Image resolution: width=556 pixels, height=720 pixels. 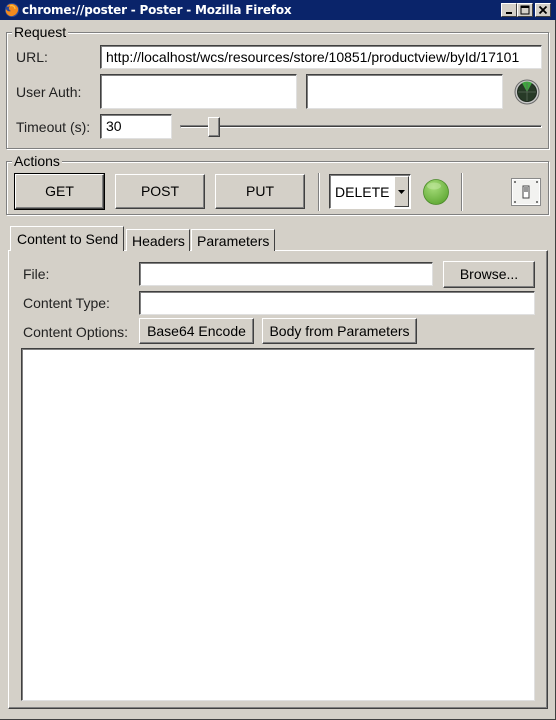 What do you see at coordinates (36, 274) in the screenshot?
I see `file-label: File:` at bounding box center [36, 274].